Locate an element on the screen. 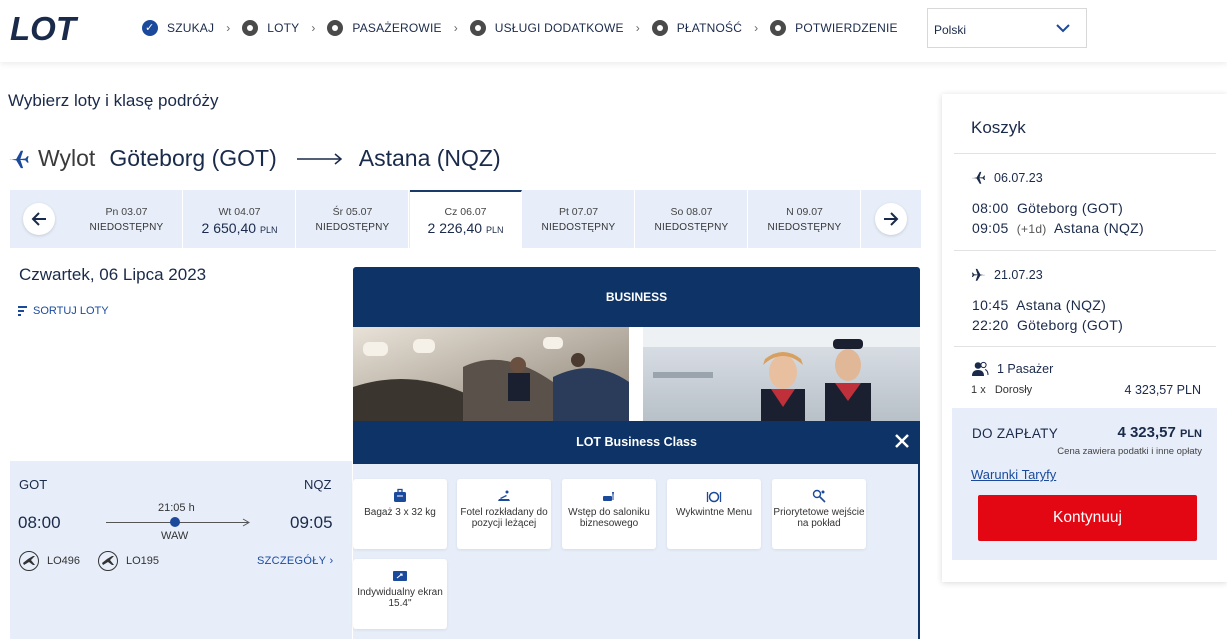 This screenshot has height=639, width=1227. day-tab-3-selected: Cz 06.07 2 226,40 PLN is located at coordinates (466, 219).